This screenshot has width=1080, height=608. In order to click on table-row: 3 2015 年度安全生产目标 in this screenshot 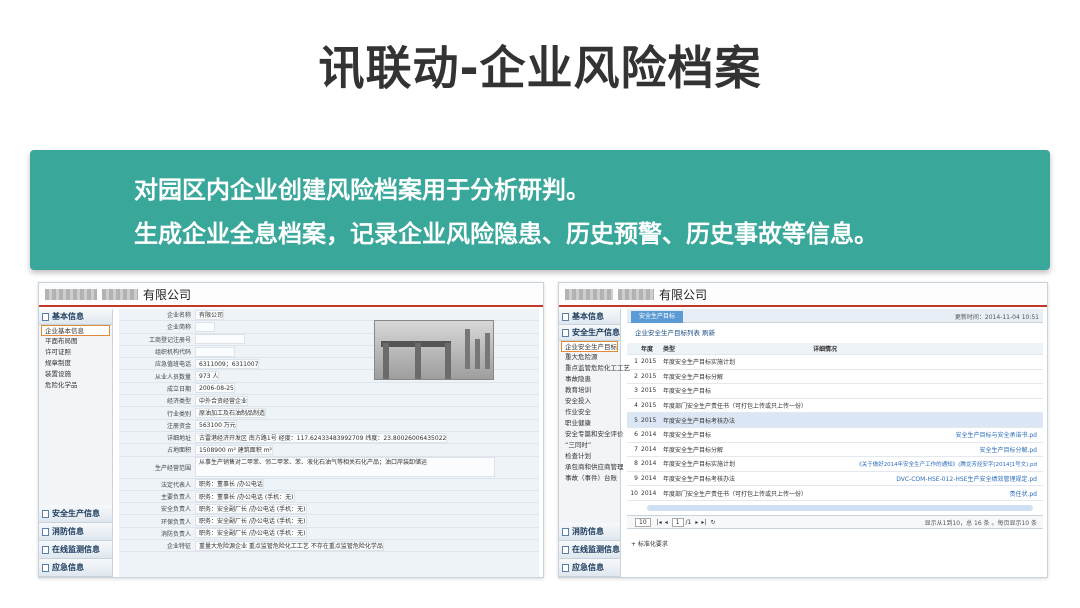, I will do `click(835, 391)`.